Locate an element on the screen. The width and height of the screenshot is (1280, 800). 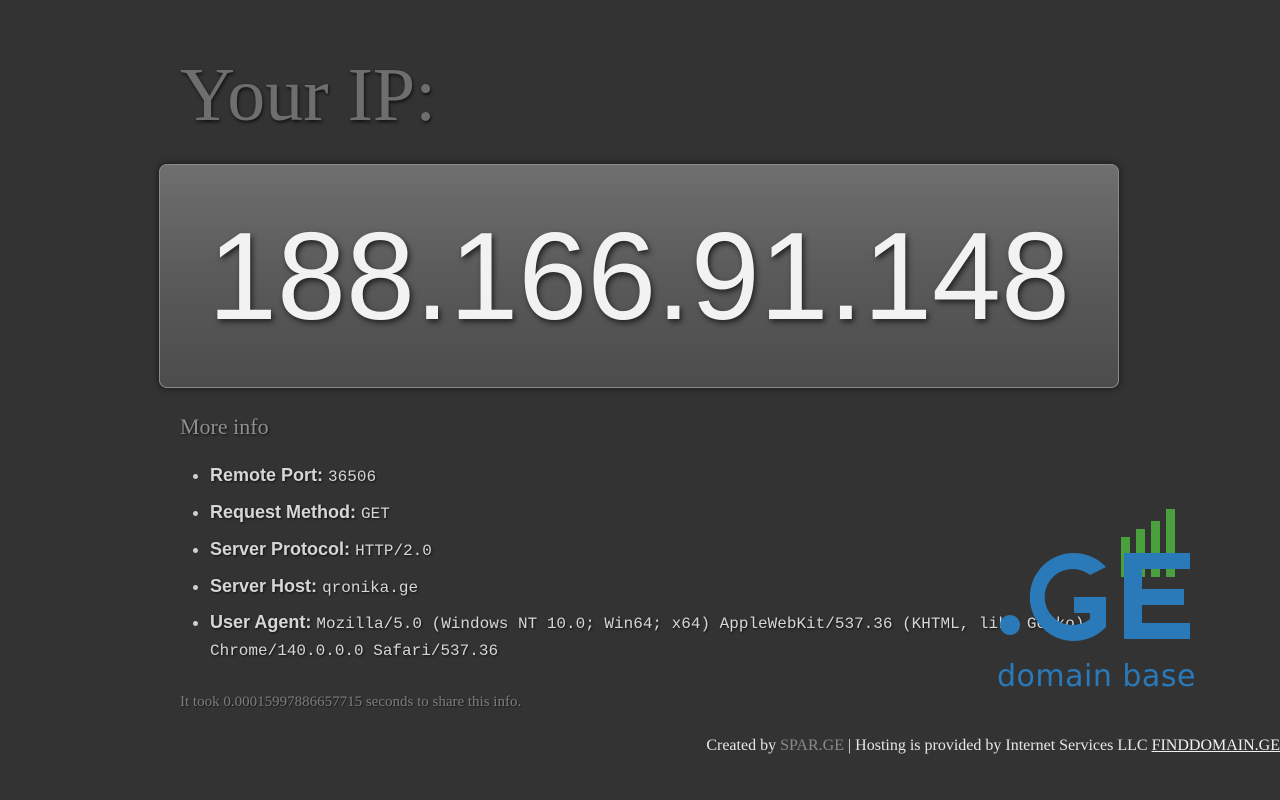
remote-port-value: 36506 is located at coordinates (352, 477).